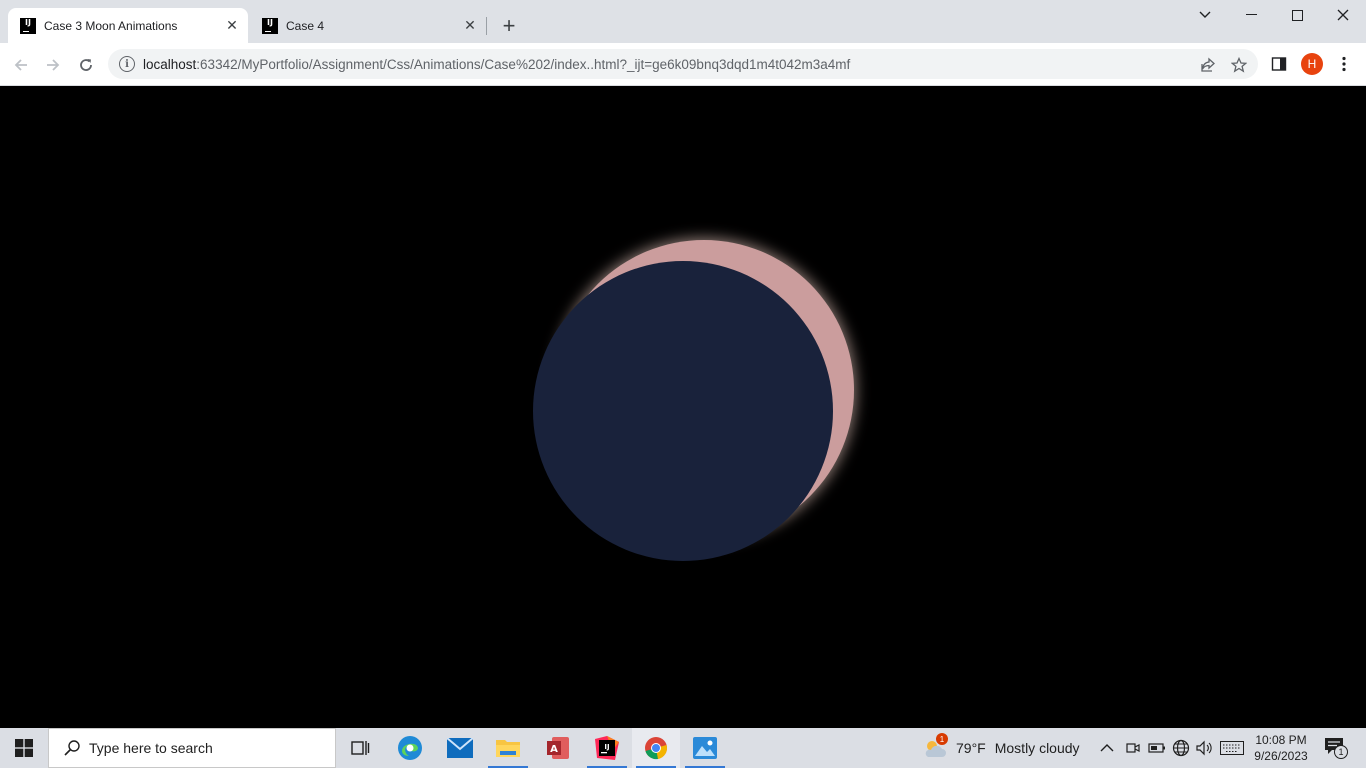 The height and width of the screenshot is (768, 1366). I want to click on tab-title: Case 4, so click(305, 25).